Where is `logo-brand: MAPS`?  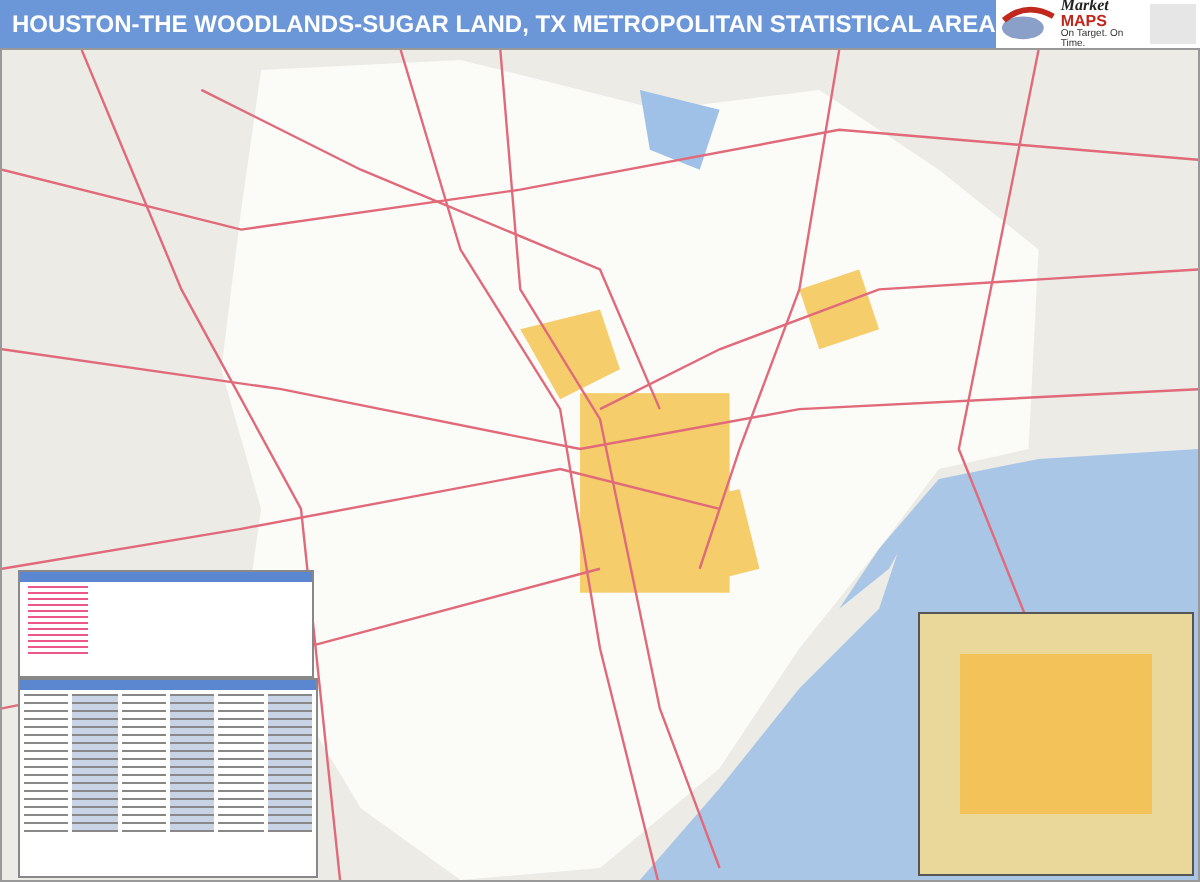 logo-brand: MAPS is located at coordinates (1084, 22).